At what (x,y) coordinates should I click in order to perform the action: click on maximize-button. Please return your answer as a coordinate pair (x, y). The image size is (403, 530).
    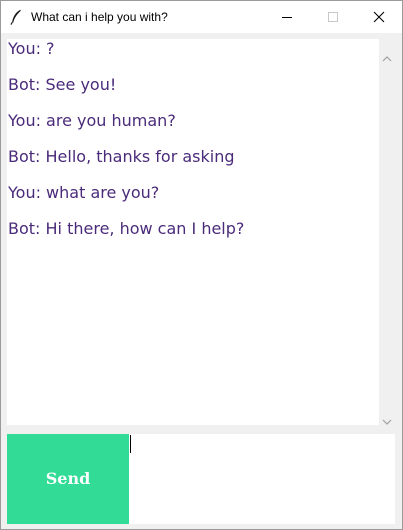
    Looking at the image, I should click on (333, 17).